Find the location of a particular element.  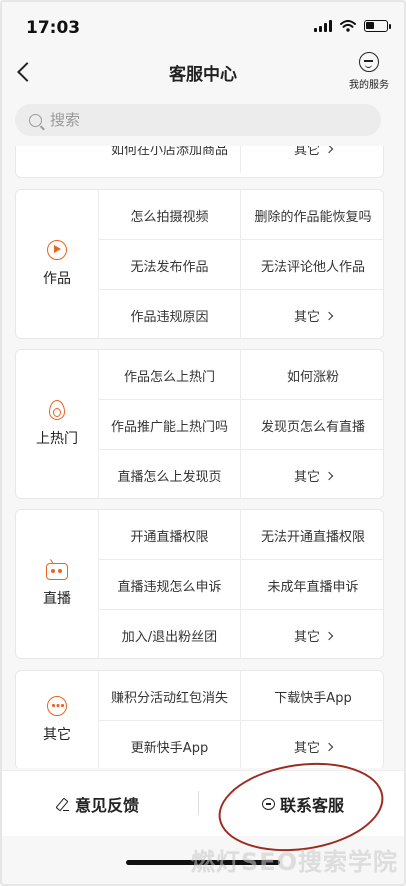

faq-question: 更新快手App is located at coordinates (170, 744).